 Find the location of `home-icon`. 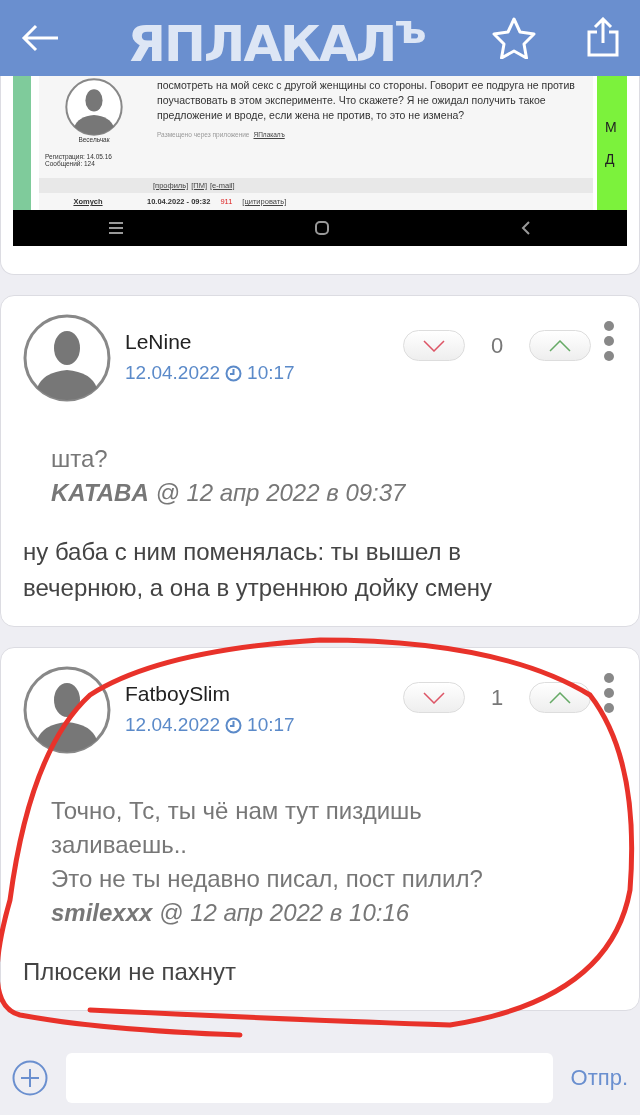

home-icon is located at coordinates (322, 228).